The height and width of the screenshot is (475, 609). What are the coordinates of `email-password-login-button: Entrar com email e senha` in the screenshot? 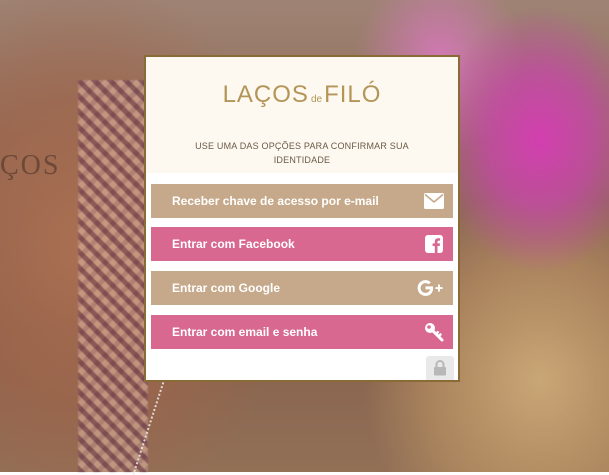 It's located at (302, 332).